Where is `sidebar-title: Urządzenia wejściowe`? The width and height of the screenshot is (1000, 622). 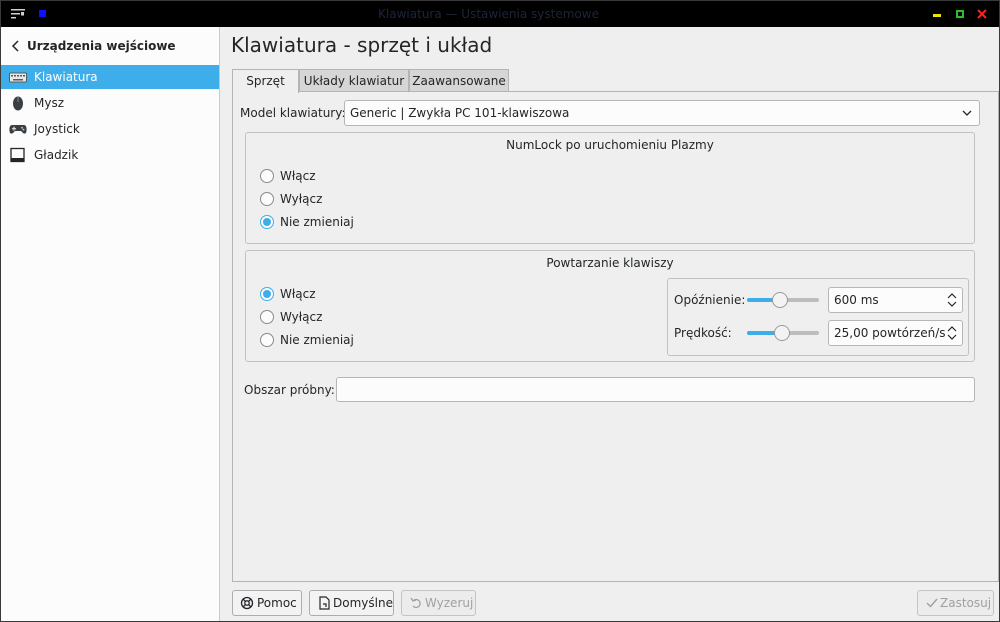 sidebar-title: Urządzenia wejściowe is located at coordinates (101, 46).